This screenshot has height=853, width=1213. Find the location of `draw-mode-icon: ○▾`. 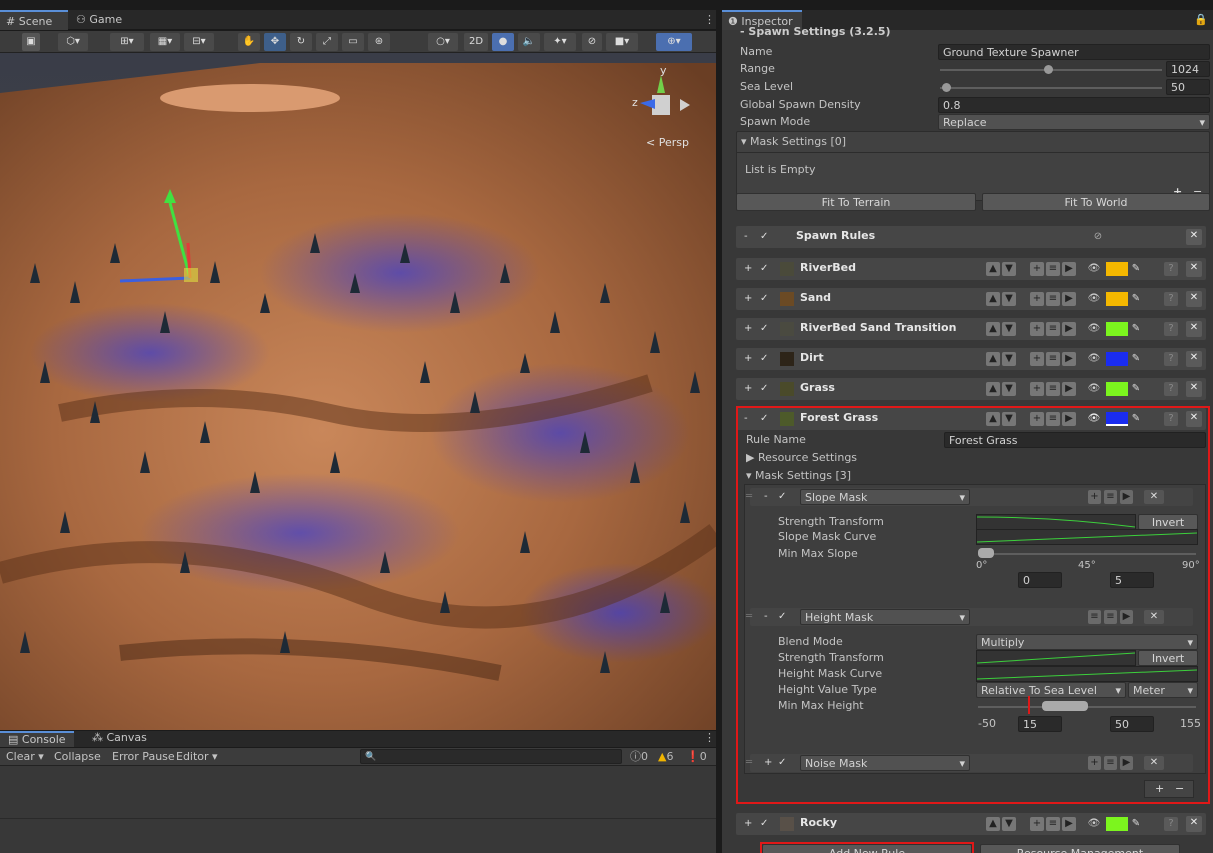

draw-mode-icon: ○▾ is located at coordinates (443, 42).